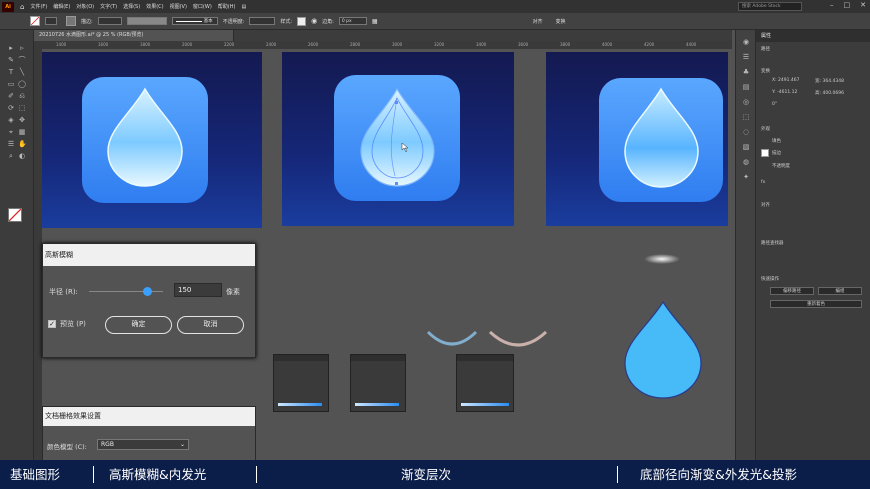 Image resolution: width=870 pixels, height=489 pixels. I want to click on offset-path-button: 偏移路径, so click(792, 291).